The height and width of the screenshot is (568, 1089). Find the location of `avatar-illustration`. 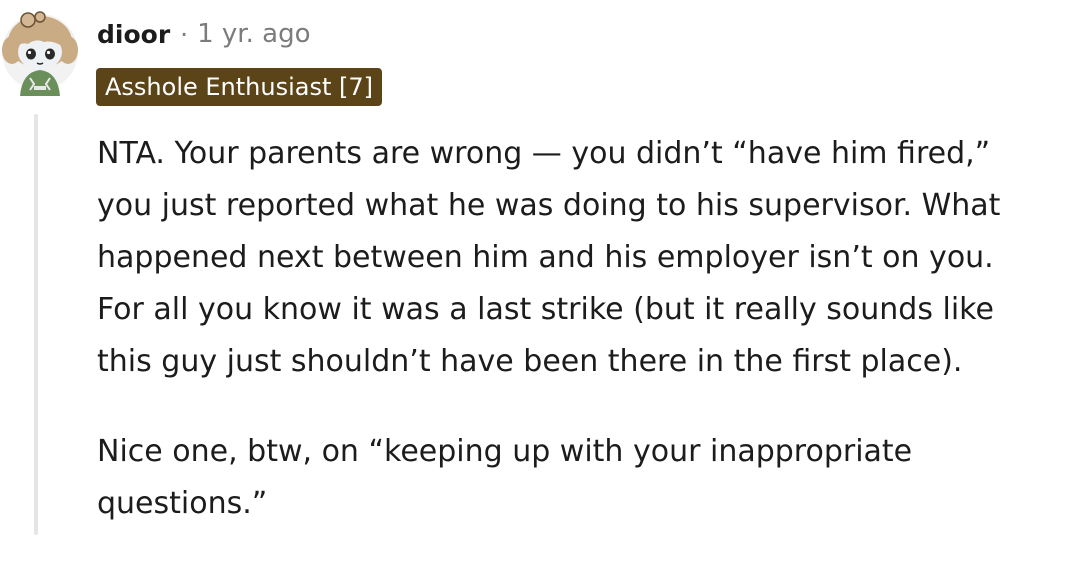

avatar-illustration is located at coordinates (40, 53).